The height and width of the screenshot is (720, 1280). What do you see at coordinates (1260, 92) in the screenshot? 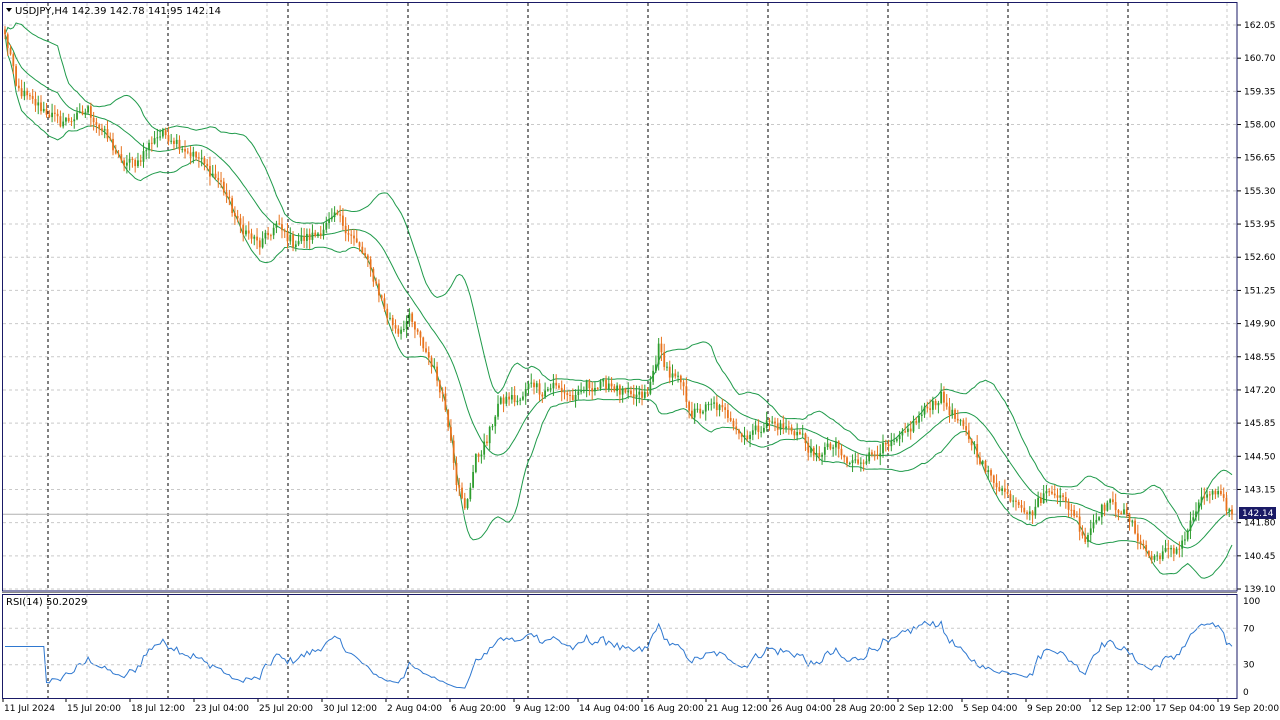
I see `price-label: 159.35` at bounding box center [1260, 92].